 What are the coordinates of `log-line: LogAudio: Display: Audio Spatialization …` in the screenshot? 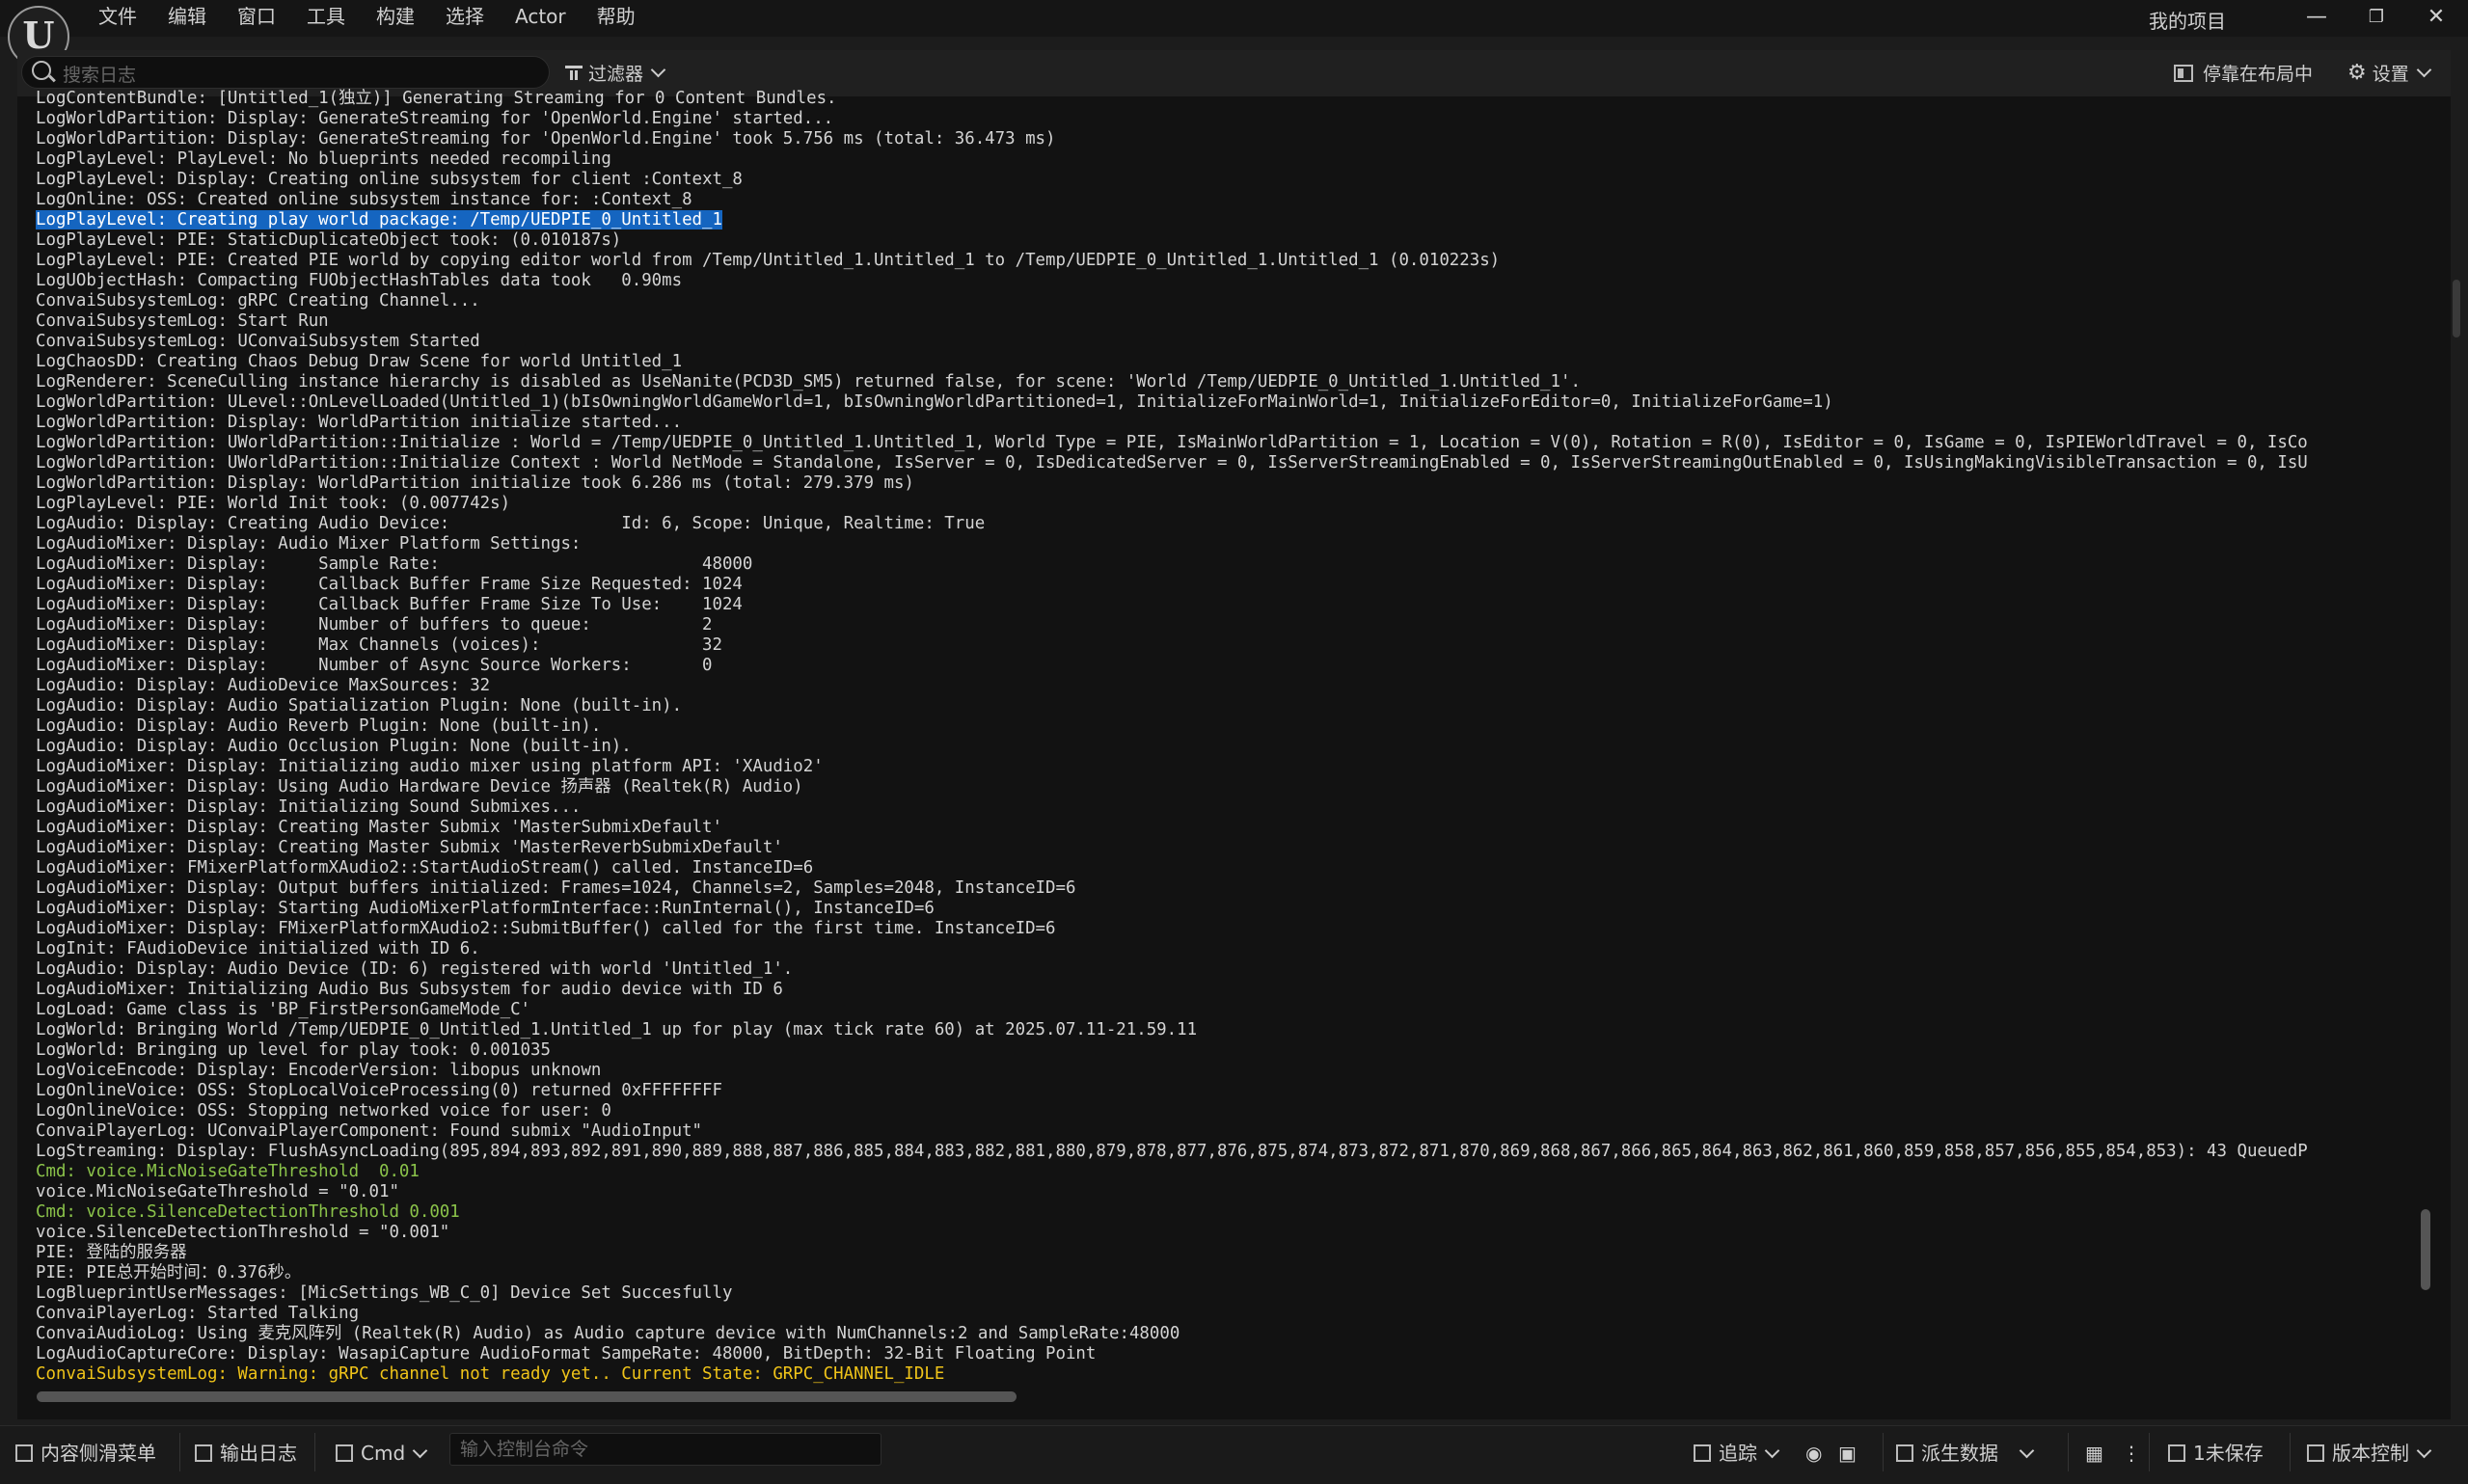 It's located at (1226, 706).